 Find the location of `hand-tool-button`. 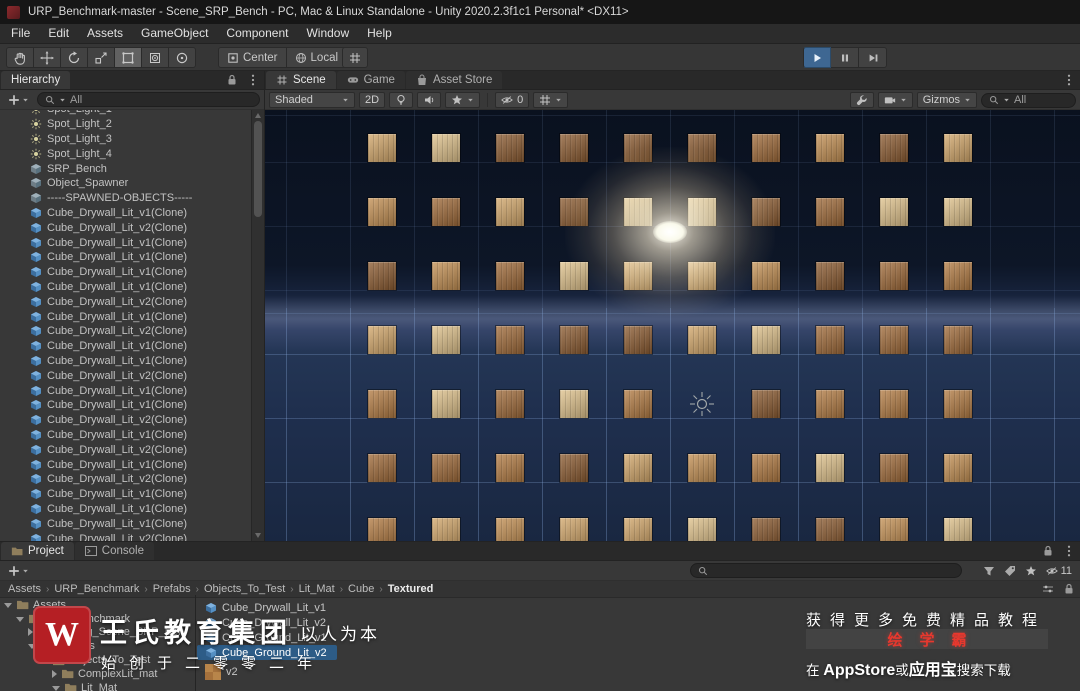

hand-tool-button is located at coordinates (20, 57).